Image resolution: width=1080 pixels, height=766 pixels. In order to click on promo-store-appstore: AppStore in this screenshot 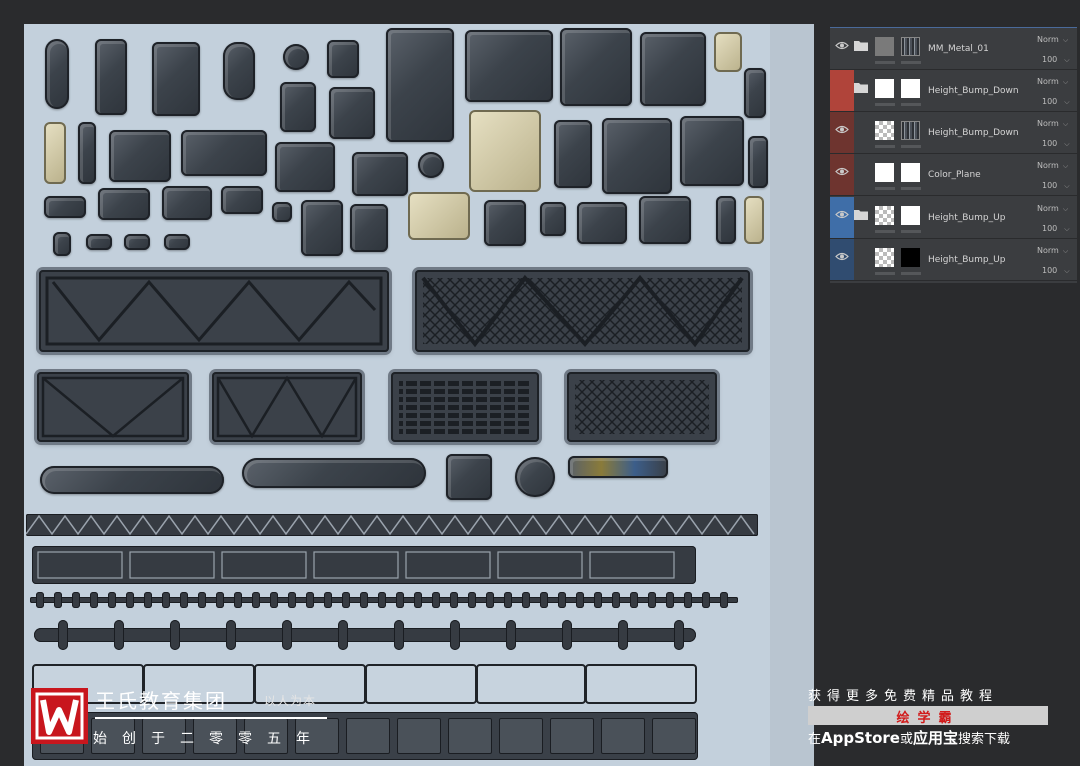, I will do `click(860, 738)`.